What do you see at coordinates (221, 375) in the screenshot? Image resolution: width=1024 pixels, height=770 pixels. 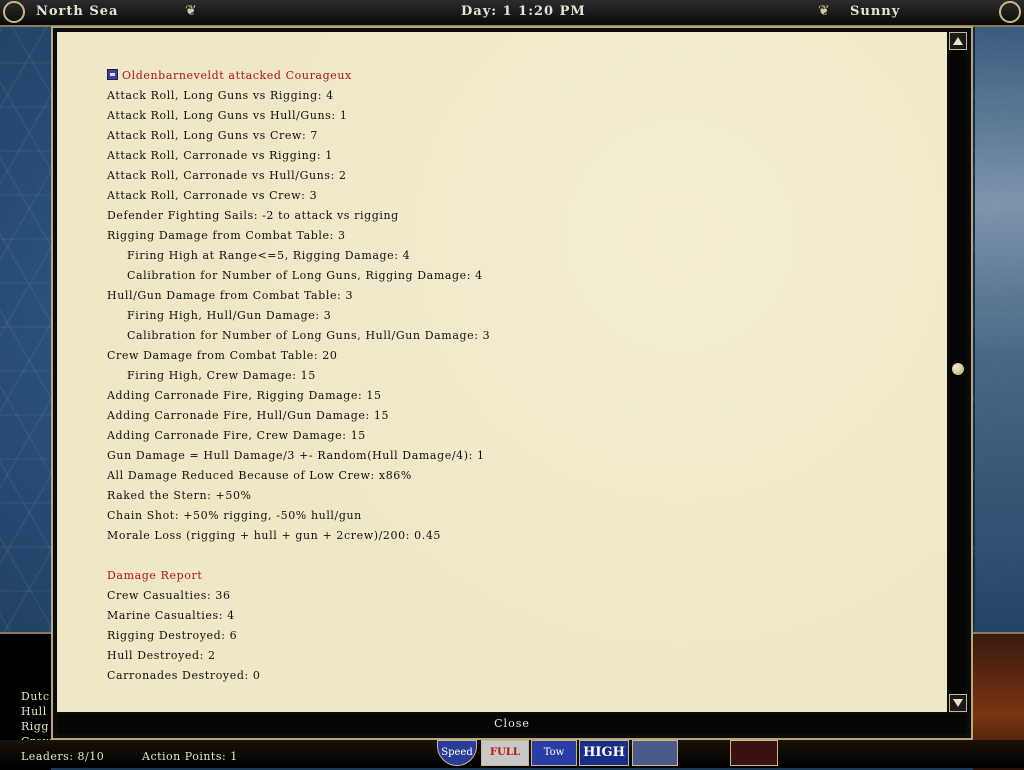 I see `log-line: Firing High, Crew Damage: 15` at bounding box center [221, 375].